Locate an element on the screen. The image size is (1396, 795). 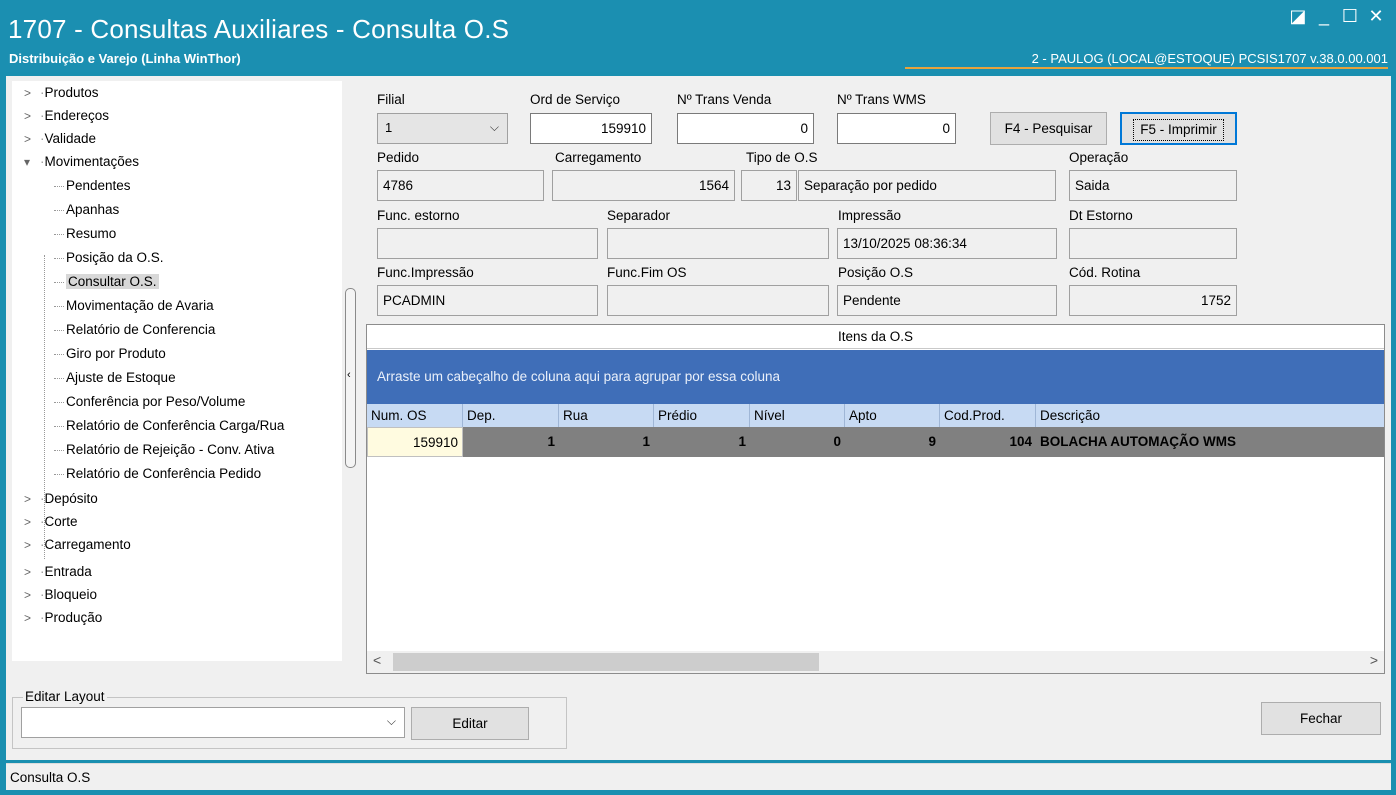
minimize-icon: _ is located at coordinates (1324, 16).